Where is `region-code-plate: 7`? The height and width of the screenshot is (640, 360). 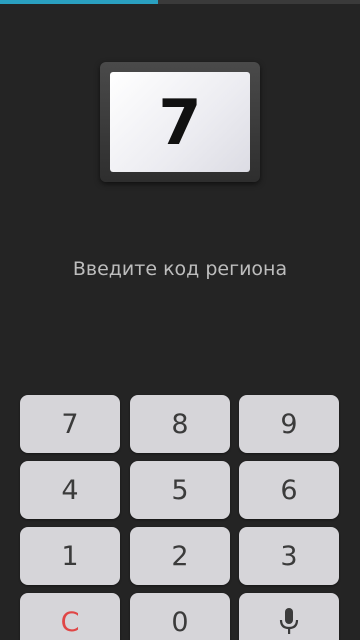 region-code-plate: 7 is located at coordinates (180, 122).